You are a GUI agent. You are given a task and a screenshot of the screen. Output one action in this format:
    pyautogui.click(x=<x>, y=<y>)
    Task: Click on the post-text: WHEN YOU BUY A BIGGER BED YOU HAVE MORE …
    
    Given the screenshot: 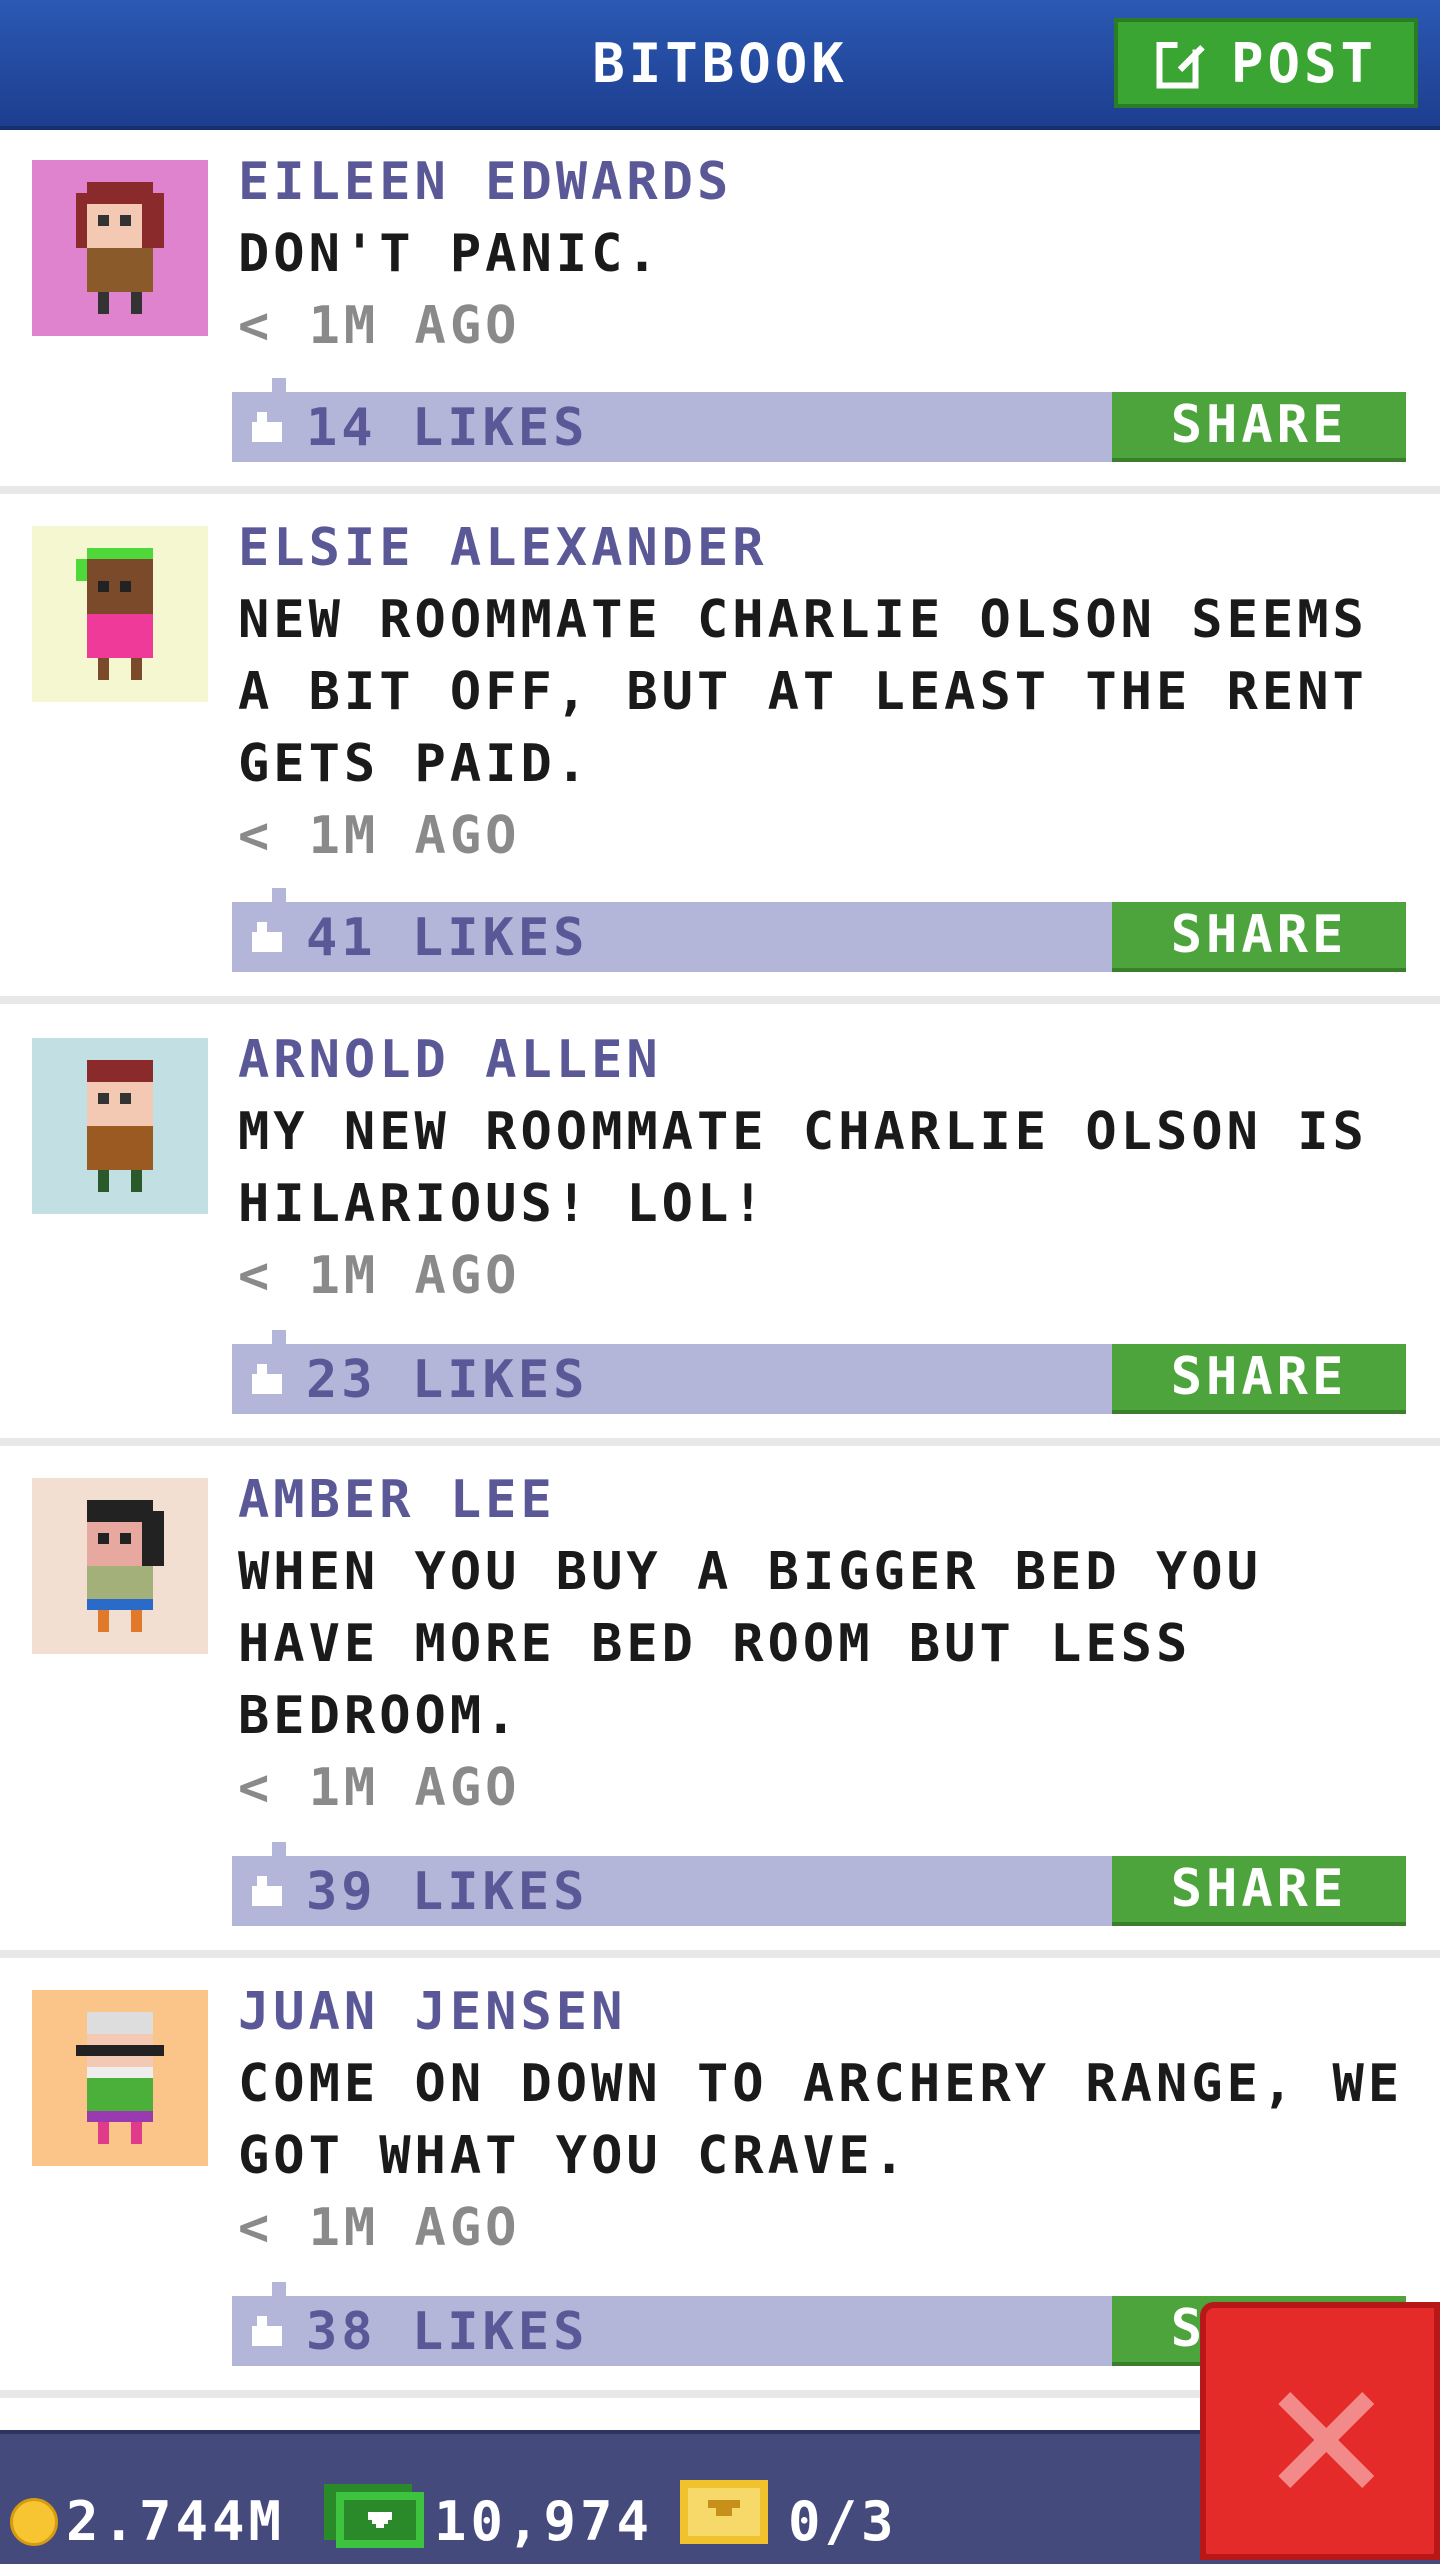 What is the action you would take?
    pyautogui.click(x=750, y=1644)
    